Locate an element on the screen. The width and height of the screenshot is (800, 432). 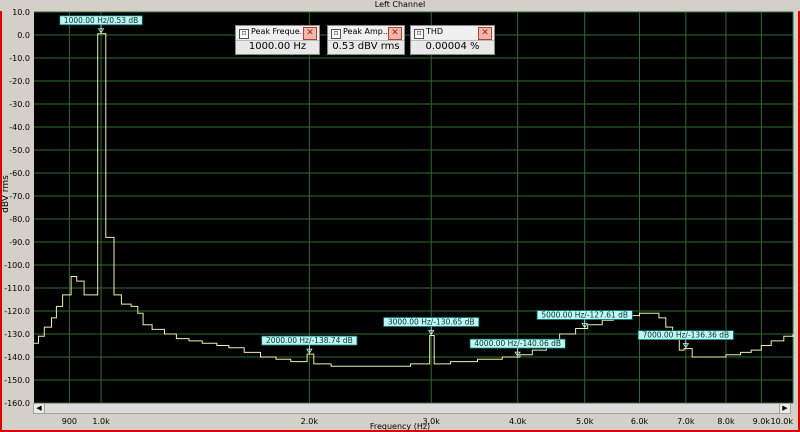
x-tick-label: 5.0k is located at coordinates (585, 421).